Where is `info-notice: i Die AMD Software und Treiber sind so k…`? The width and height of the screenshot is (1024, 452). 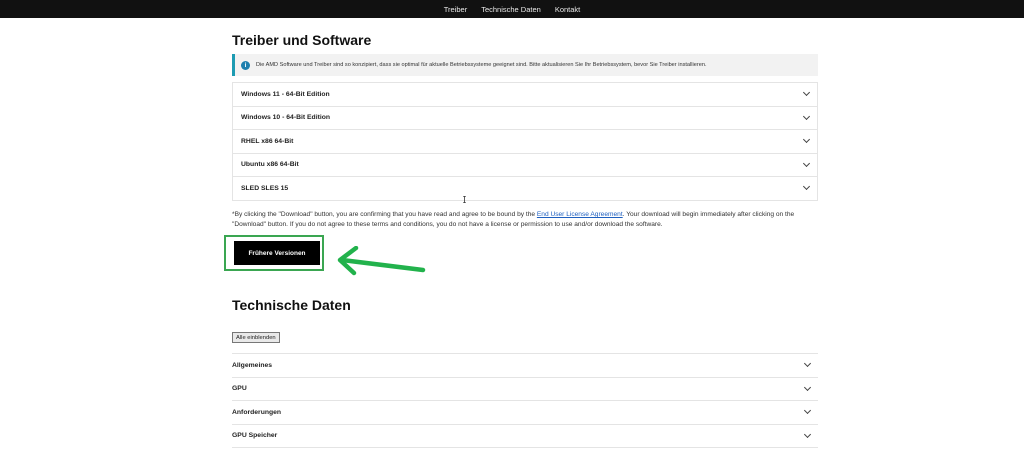 info-notice: i Die AMD Software und Treiber sind so k… is located at coordinates (525, 65).